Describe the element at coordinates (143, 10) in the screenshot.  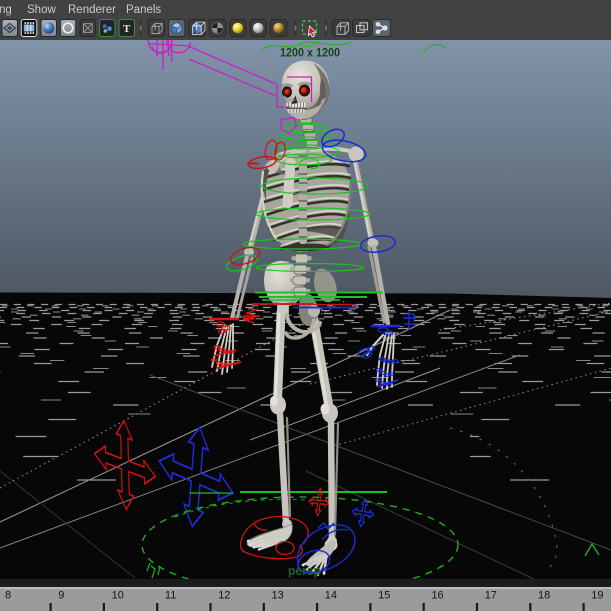
I see `svg-text: Panels` at that location.